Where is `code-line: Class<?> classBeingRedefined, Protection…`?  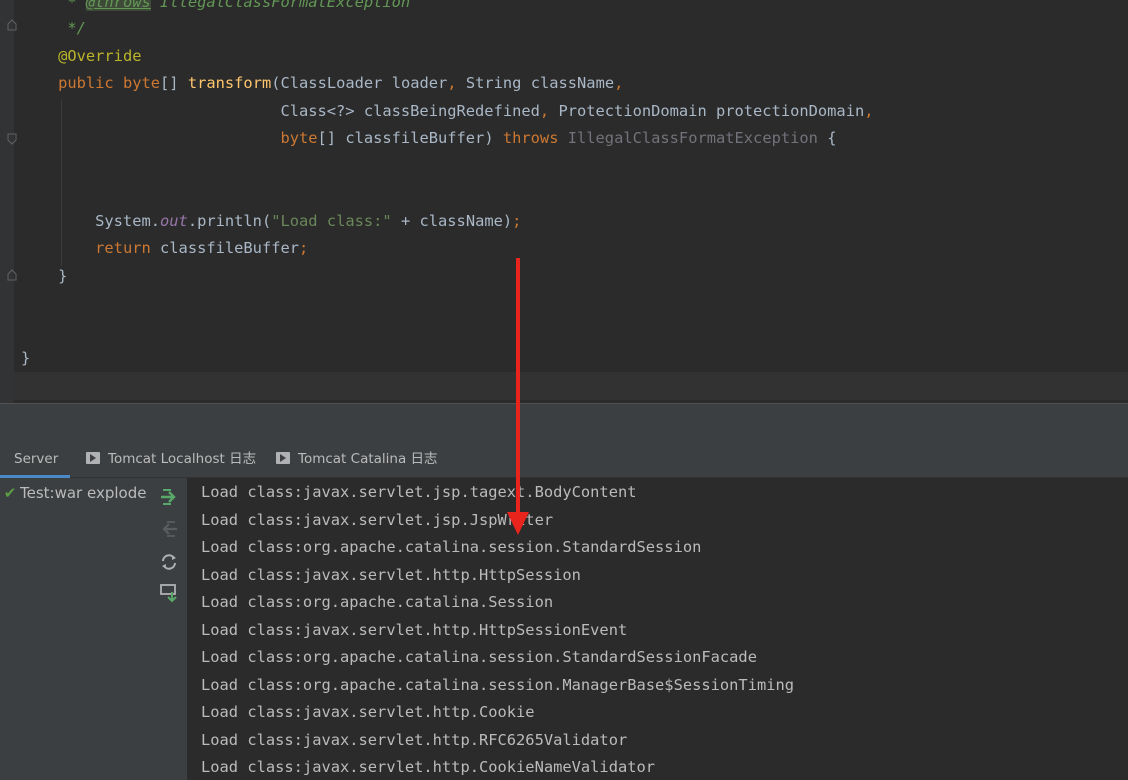
code-line: Class<?> classBeingRedefined, Protection… is located at coordinates (447, 111).